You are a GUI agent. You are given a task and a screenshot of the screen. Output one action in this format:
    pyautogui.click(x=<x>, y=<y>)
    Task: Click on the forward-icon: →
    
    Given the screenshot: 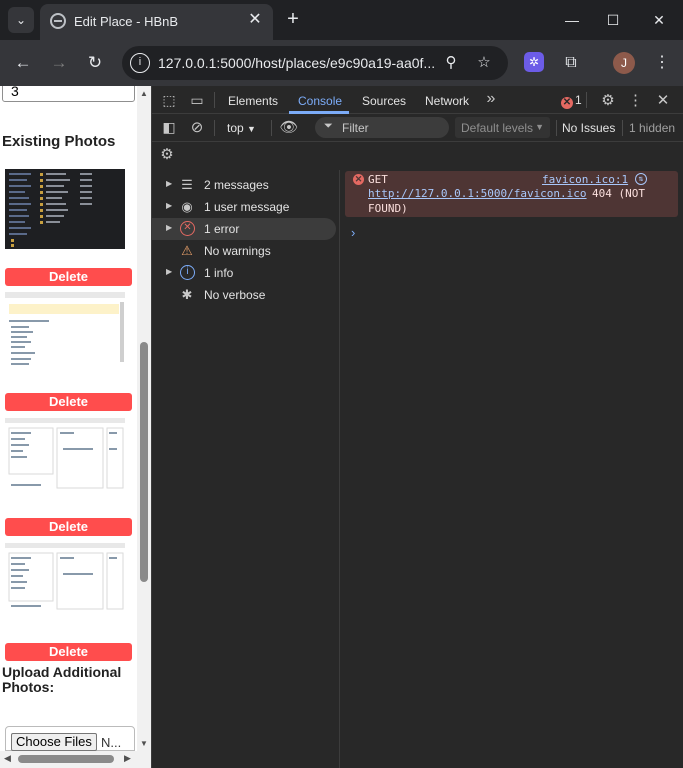 What is the action you would take?
    pyautogui.click(x=59, y=63)
    